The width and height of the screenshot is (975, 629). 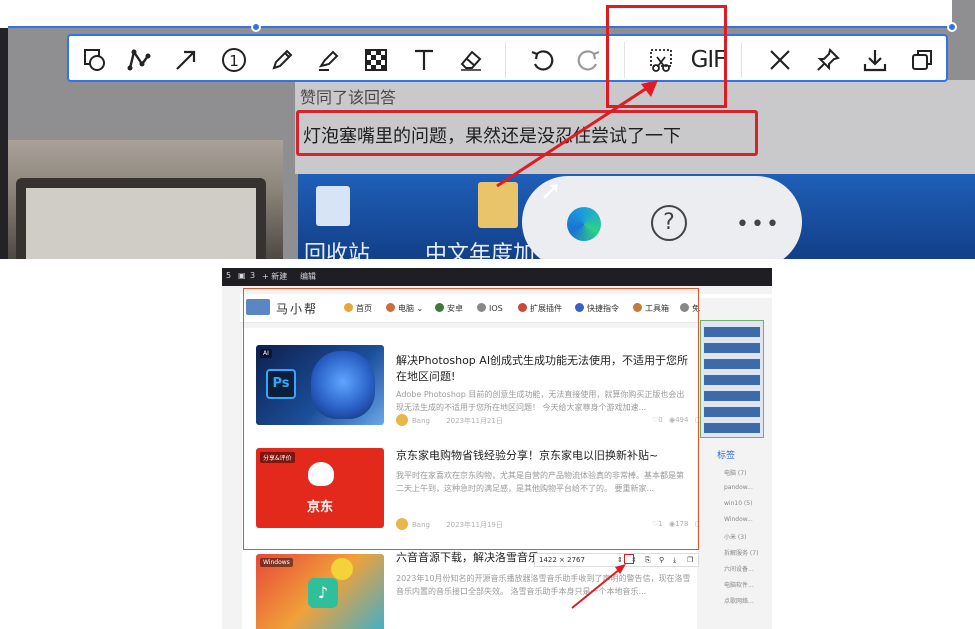 What do you see at coordinates (480, 27) in the screenshot?
I see `selection-border` at bounding box center [480, 27].